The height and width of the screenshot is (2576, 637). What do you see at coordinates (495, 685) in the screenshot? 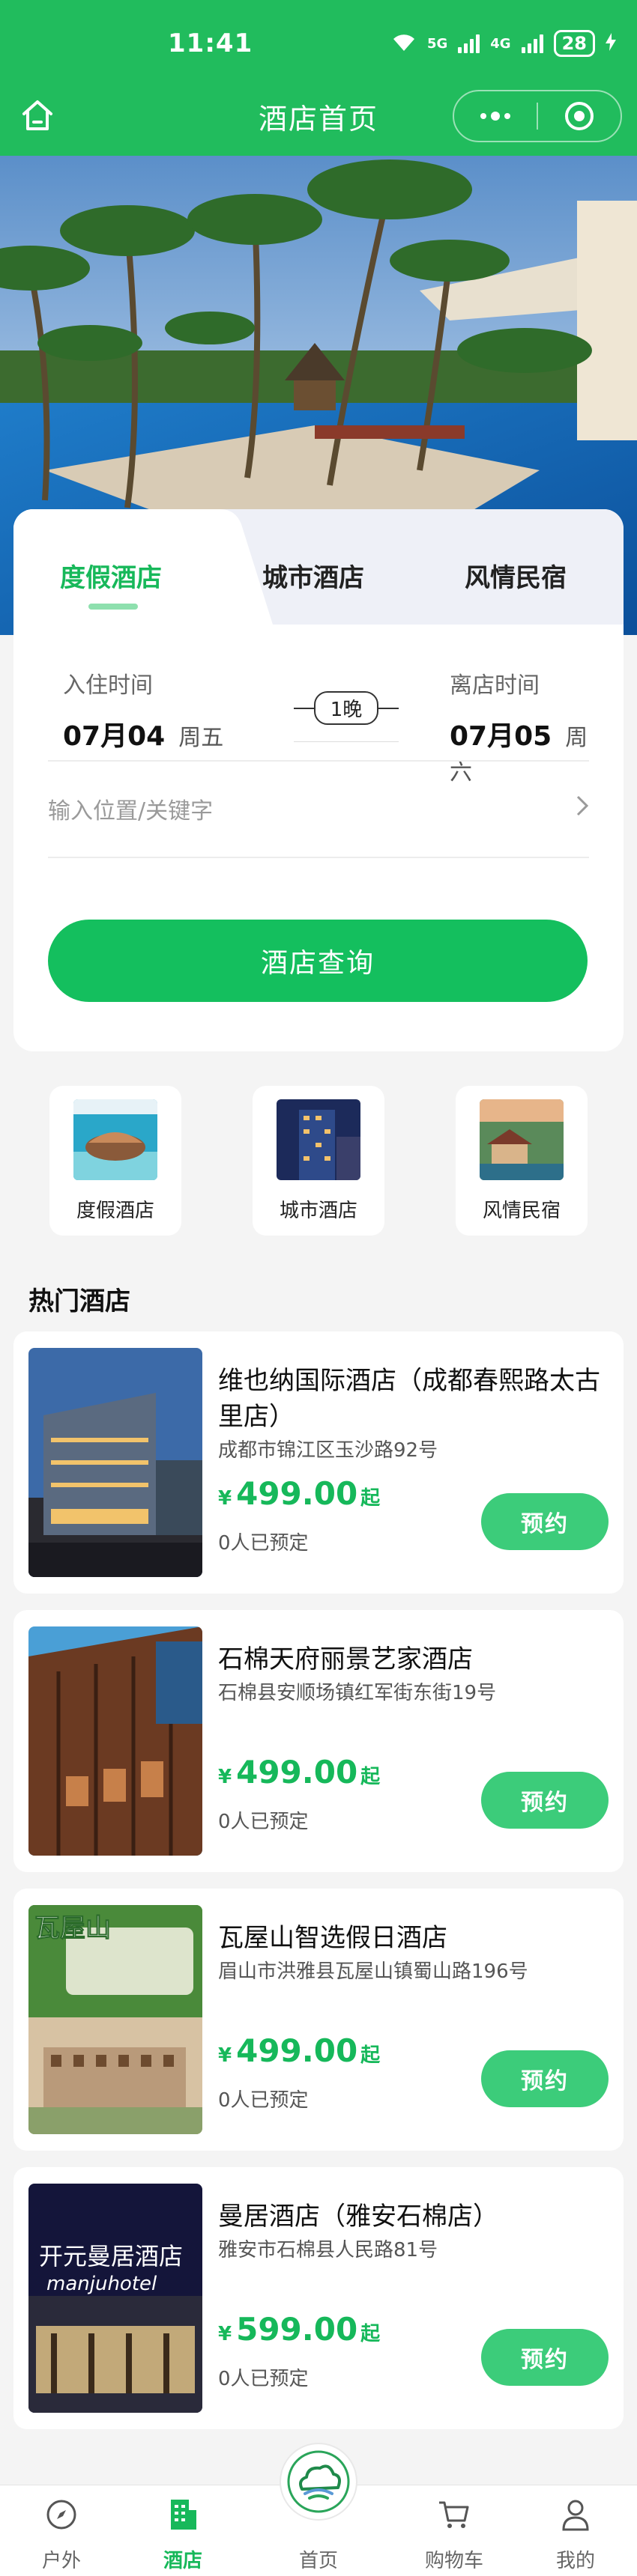
I see `checkout-label: 离店时间` at bounding box center [495, 685].